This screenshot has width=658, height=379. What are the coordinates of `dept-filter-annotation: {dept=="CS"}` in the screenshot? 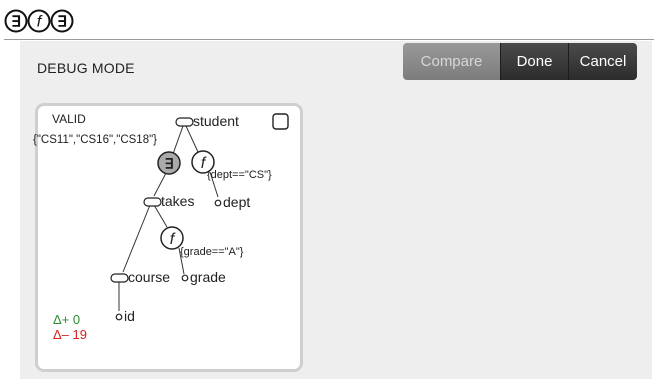 It's located at (239, 175).